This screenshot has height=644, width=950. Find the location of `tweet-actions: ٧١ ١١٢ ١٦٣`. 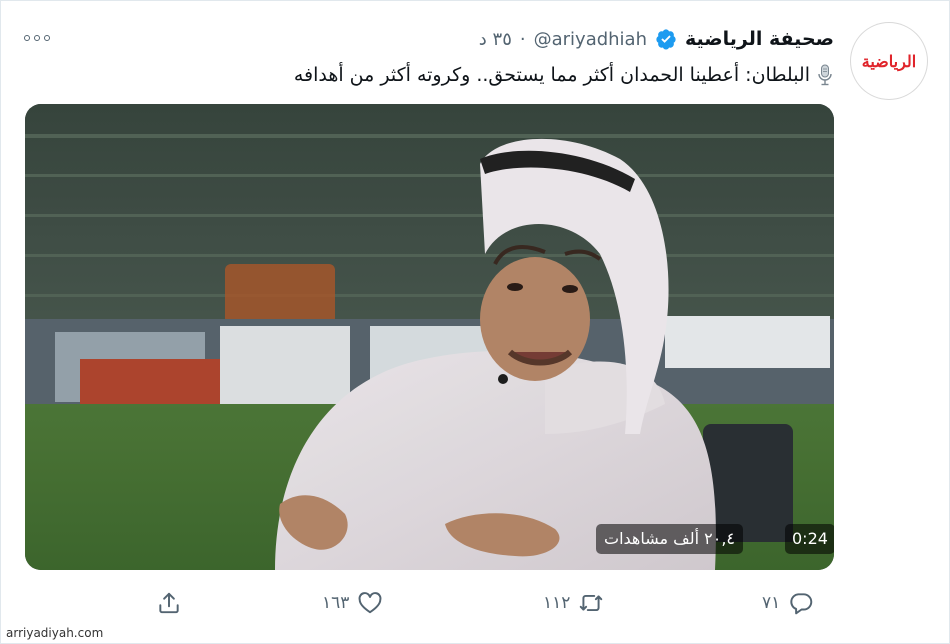

tweet-actions: ٧١ ١١٢ ١٦٣ is located at coordinates (475, 603).